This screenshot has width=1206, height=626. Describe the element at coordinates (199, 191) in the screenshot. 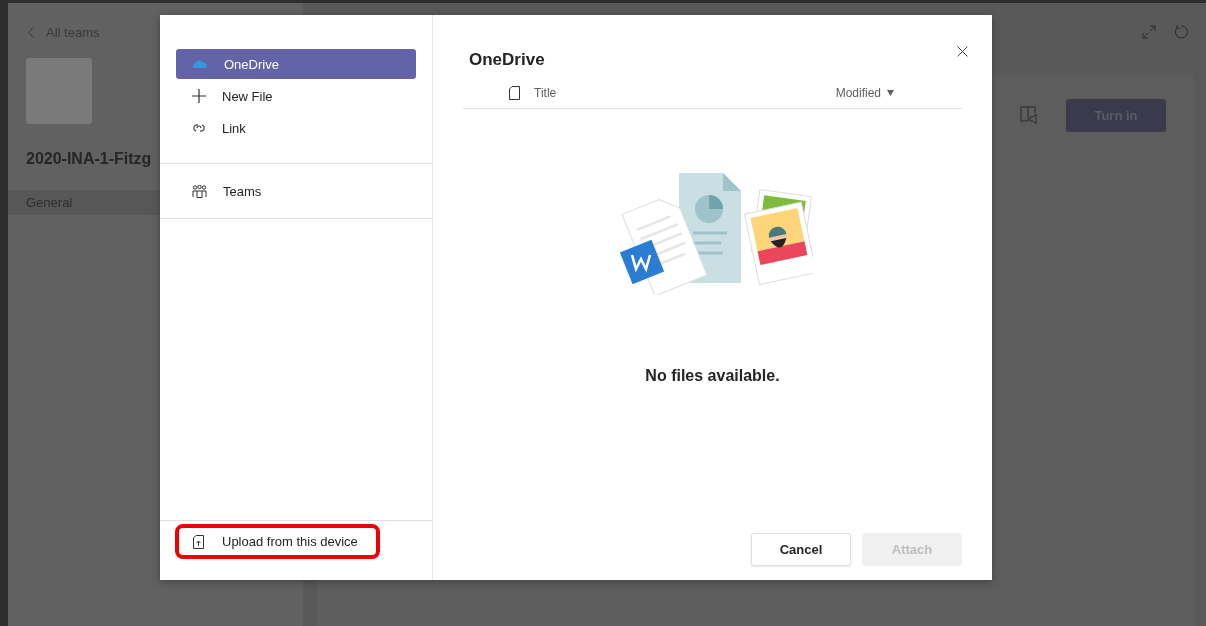

I see `people-icon` at that location.